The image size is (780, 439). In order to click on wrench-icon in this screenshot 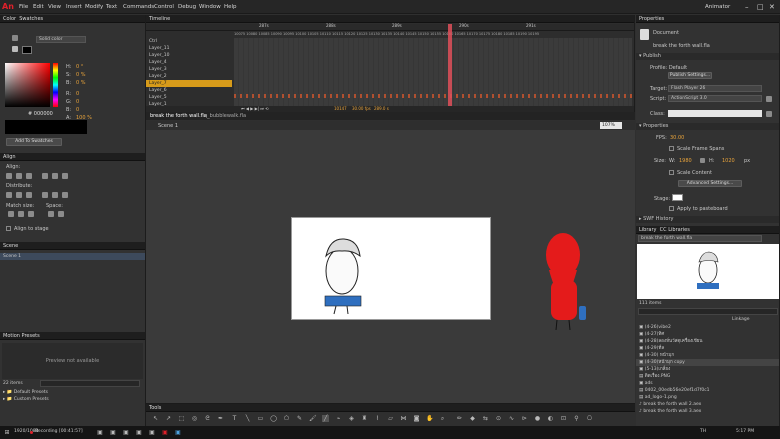, I will do `click(769, 99)`.